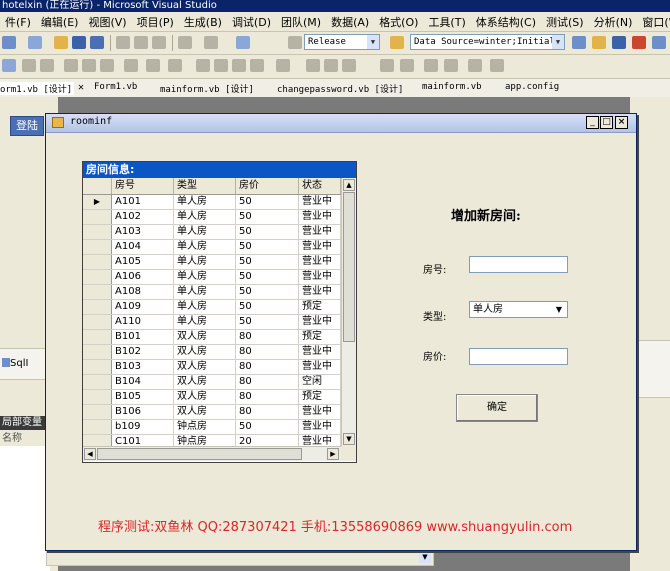 This screenshot has height=571, width=670. What do you see at coordinates (613, 22) in the screenshot?
I see `menu-item: 分析(N)` at bounding box center [613, 22].